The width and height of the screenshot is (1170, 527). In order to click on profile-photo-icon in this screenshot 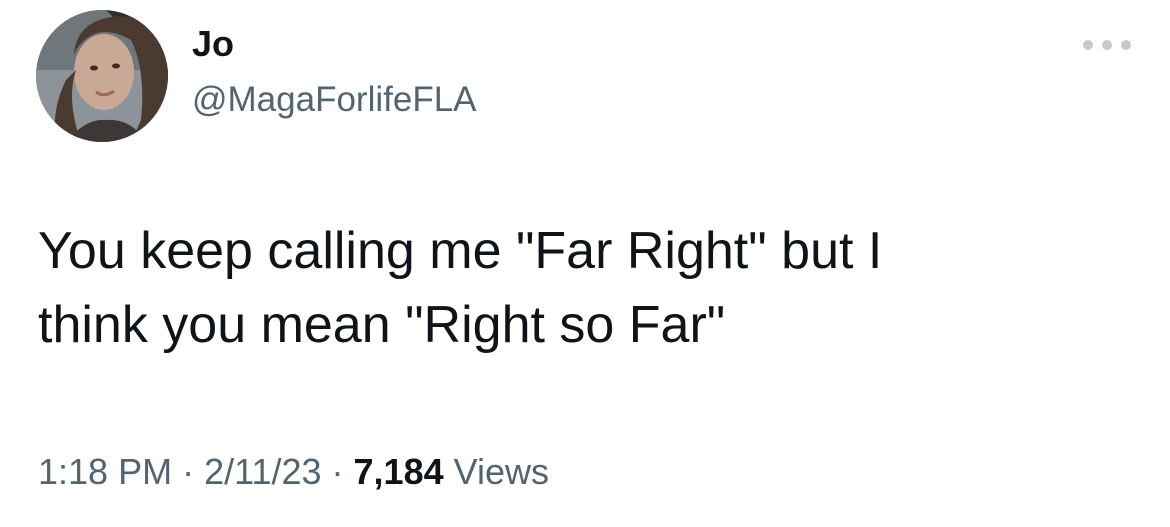, I will do `click(102, 76)`.